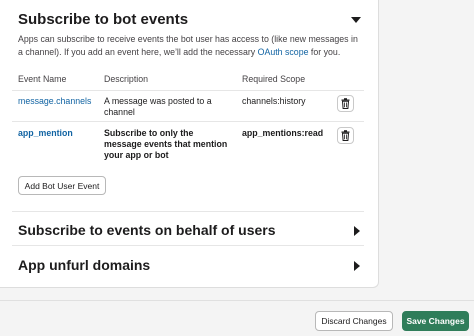 The image size is (474, 336). I want to click on column-header-required-scope: Required Scope, so click(274, 79).